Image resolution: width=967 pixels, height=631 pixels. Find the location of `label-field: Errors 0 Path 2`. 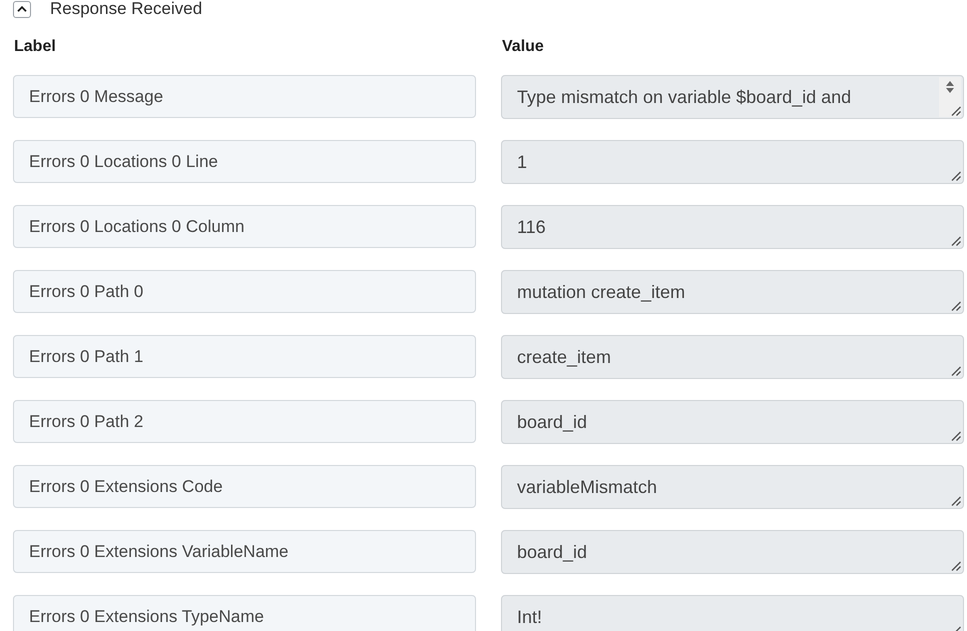

label-field: Errors 0 Path 2 is located at coordinates (244, 421).